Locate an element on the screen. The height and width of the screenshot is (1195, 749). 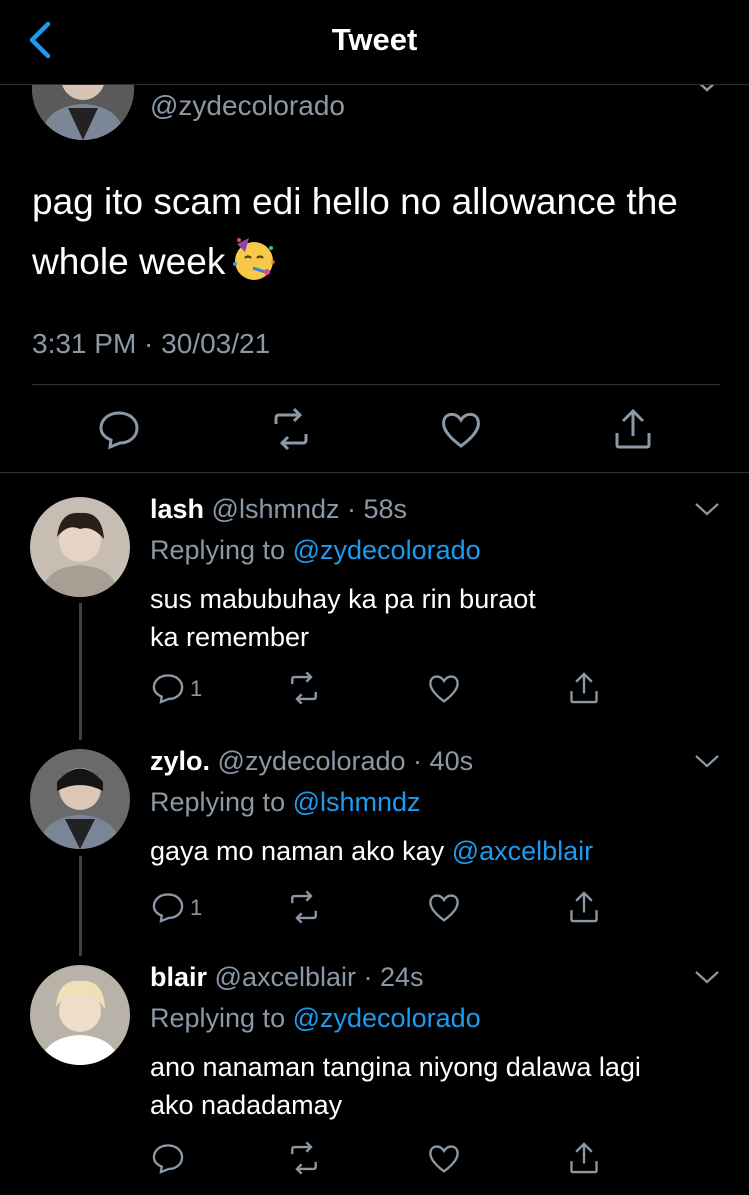
reply-author-handle: @lshmndz is located at coordinates (276, 509).